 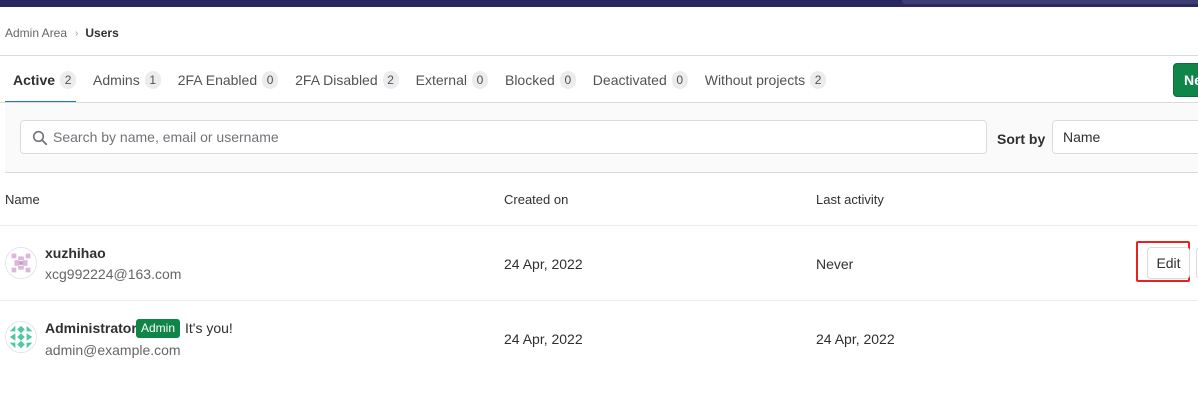 I want to click on user-name-link: Administrator, so click(x=91, y=328).